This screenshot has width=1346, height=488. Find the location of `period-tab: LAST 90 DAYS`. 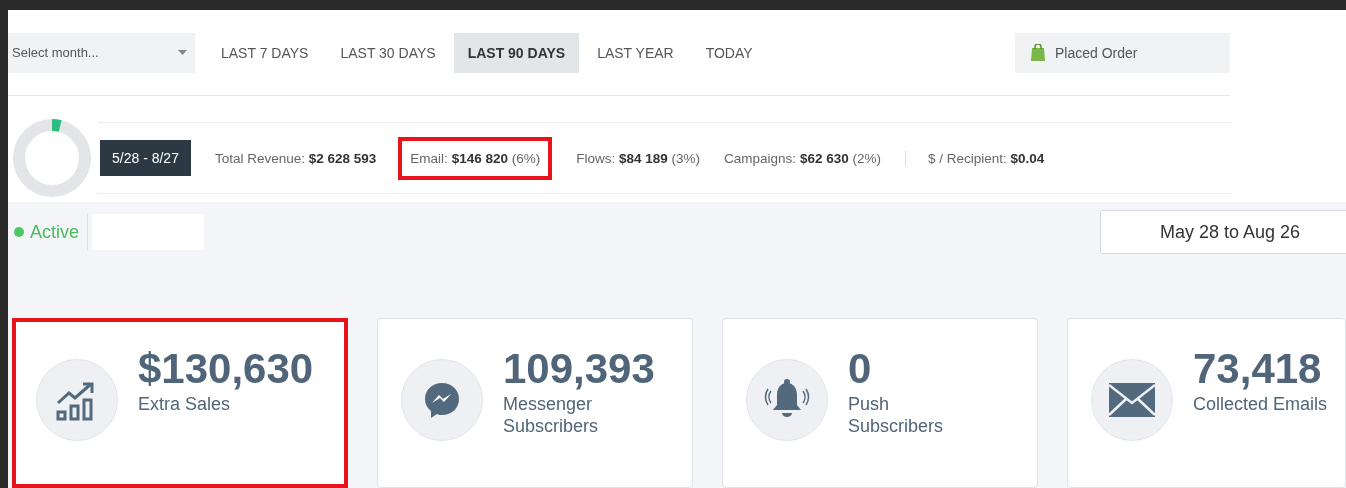

period-tab: LAST 90 DAYS is located at coordinates (516, 52).